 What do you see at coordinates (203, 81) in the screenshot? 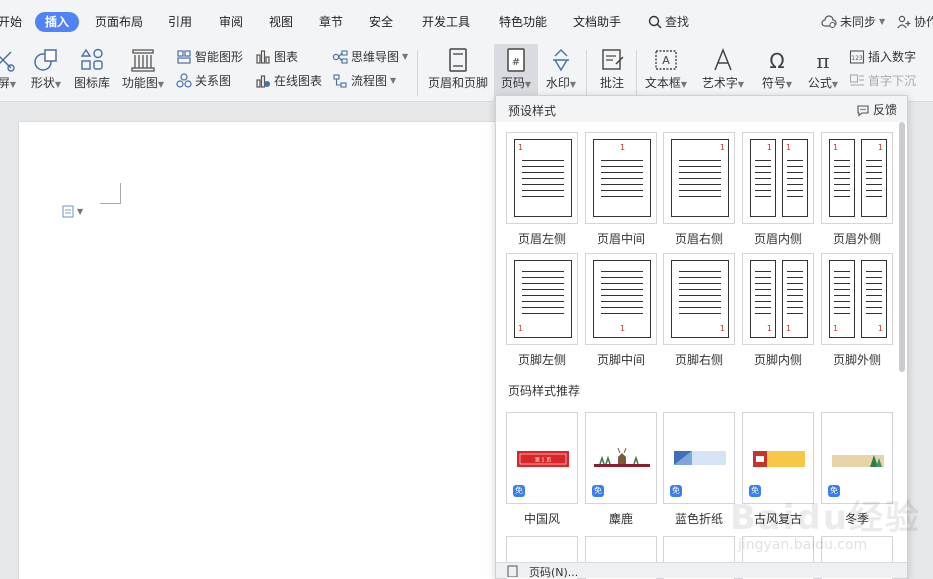
I see `relation-chart-button: 关系图` at bounding box center [203, 81].